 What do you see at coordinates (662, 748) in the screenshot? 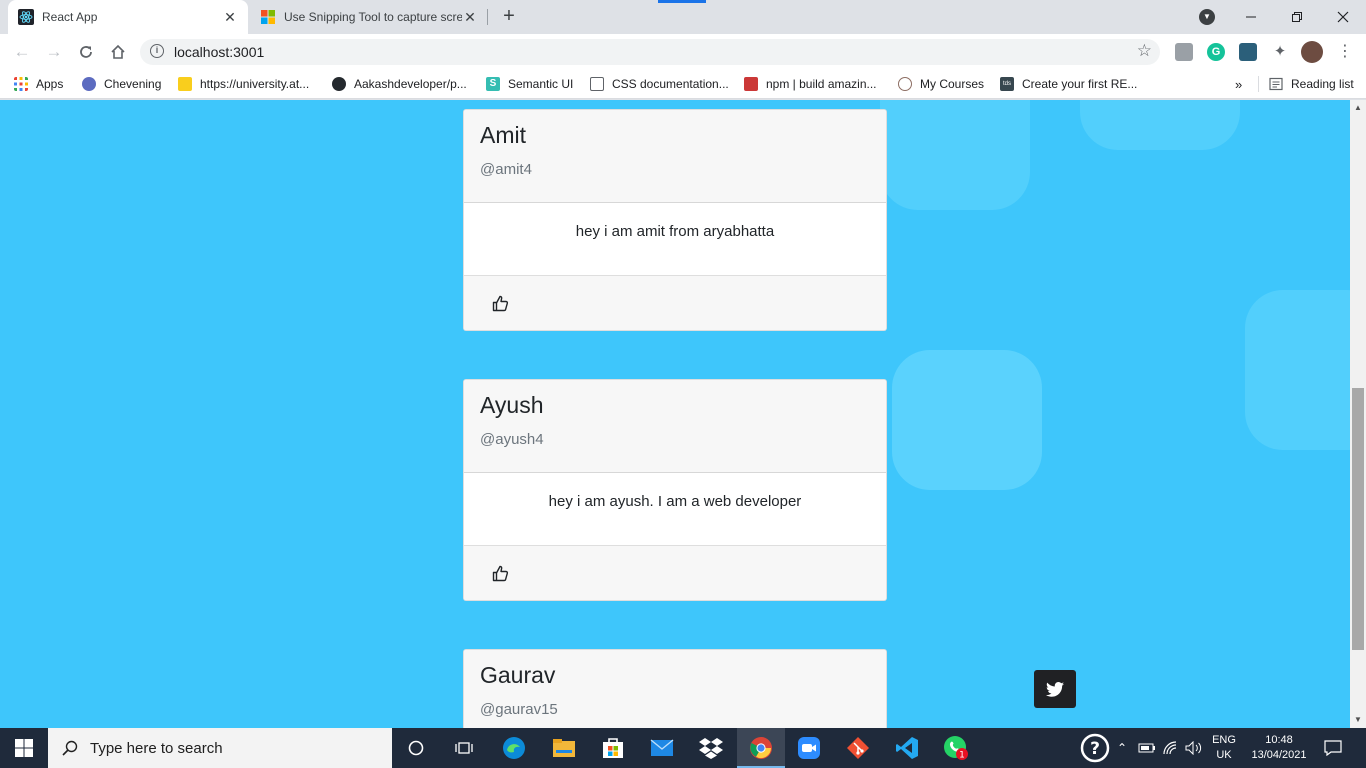
I see `mail-icon` at bounding box center [662, 748].